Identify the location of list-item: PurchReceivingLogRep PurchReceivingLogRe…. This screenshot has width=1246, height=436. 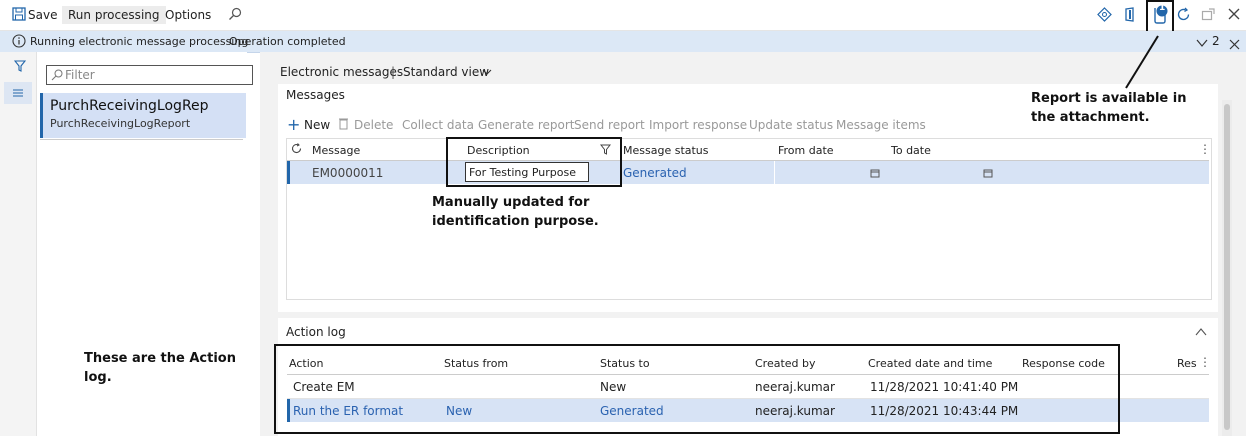
(143, 115).